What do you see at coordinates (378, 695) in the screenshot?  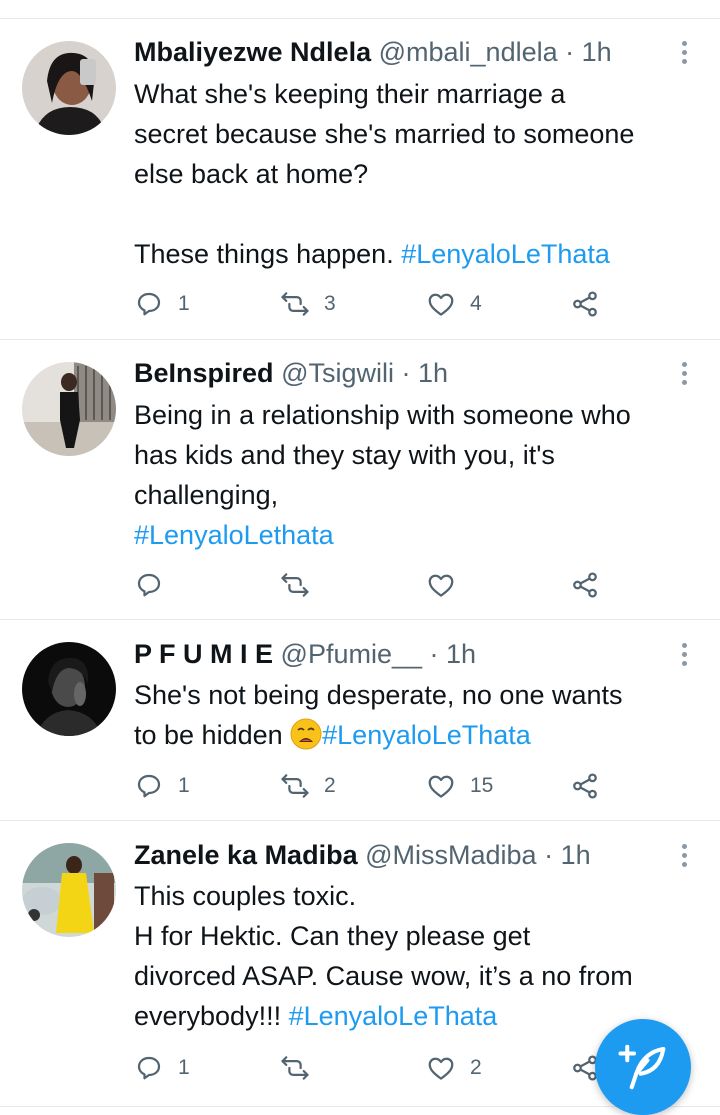 I see `text-line: She's not being desperate, no one wants` at bounding box center [378, 695].